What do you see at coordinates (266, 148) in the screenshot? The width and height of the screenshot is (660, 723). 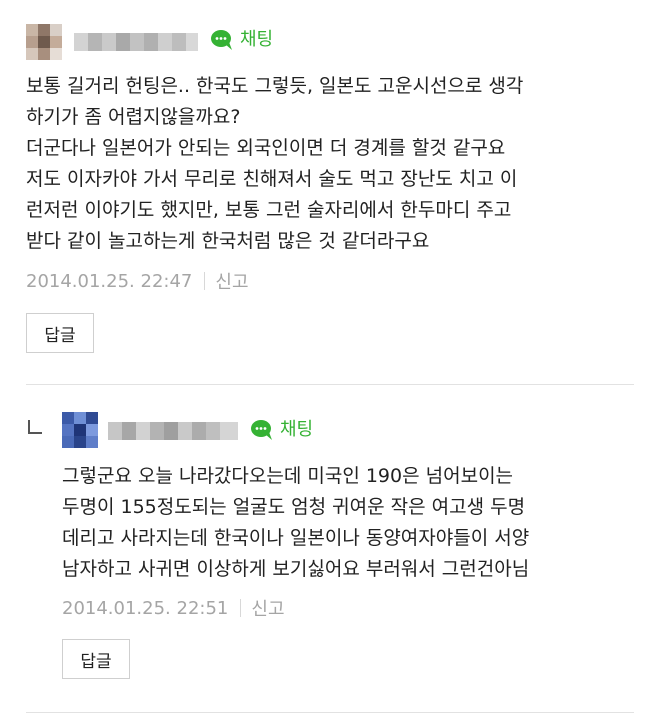 I see `comment-line: 더군다나 일본어가 안되는 외국인이면 더 경계를 할것 같구요` at bounding box center [266, 148].